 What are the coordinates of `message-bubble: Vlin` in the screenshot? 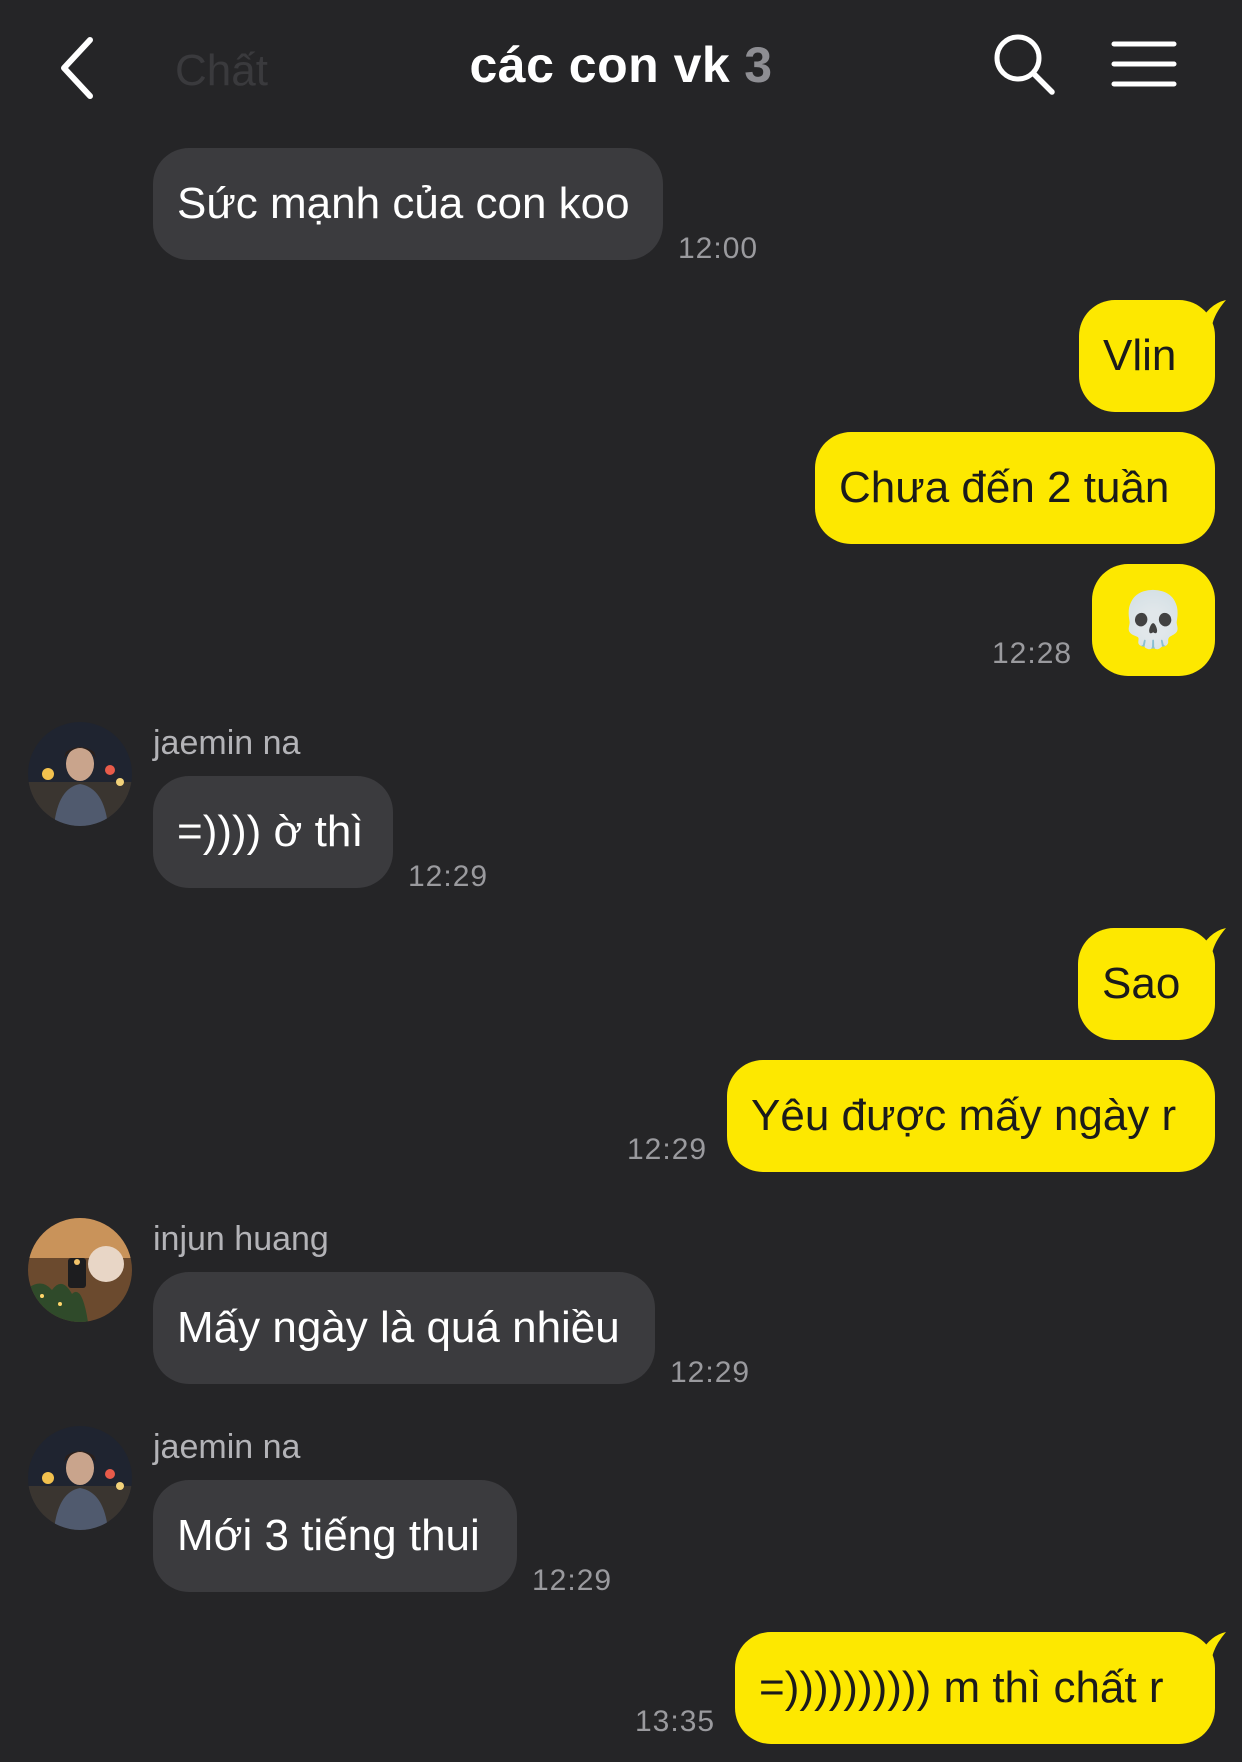 It's located at (1147, 356).